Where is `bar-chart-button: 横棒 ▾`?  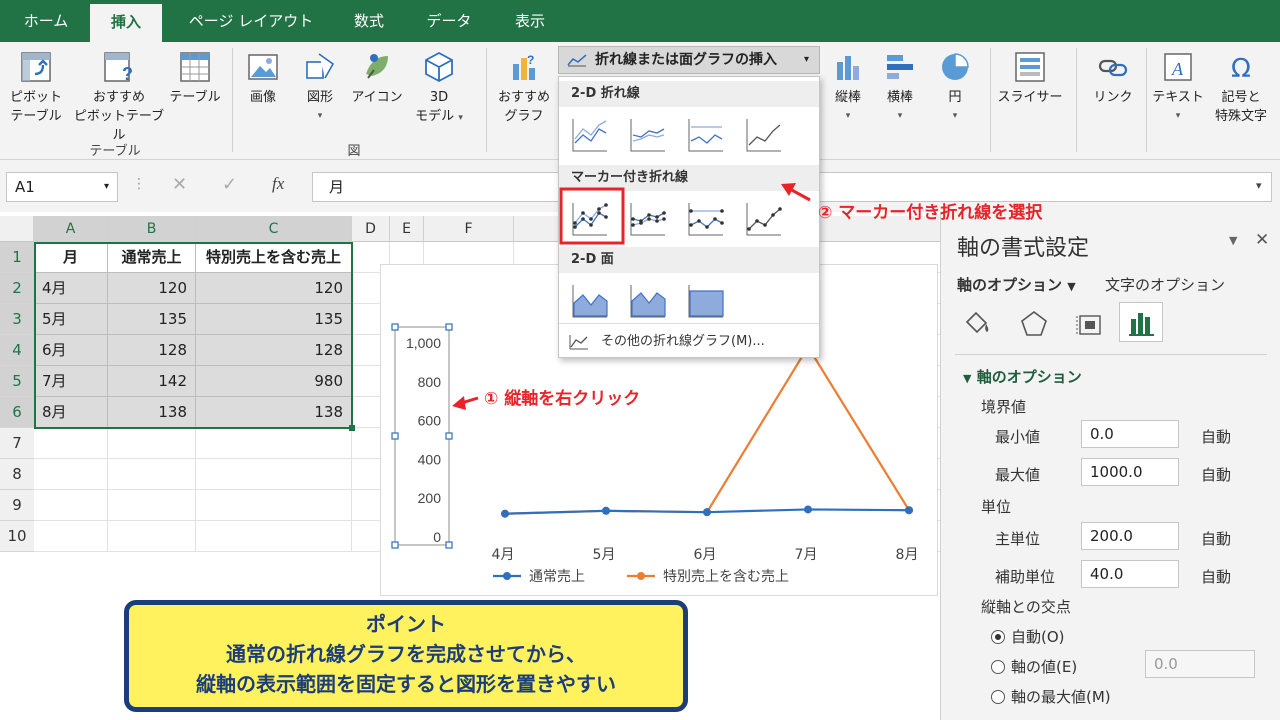 bar-chart-button: 横棒 ▾ is located at coordinates (900, 88).